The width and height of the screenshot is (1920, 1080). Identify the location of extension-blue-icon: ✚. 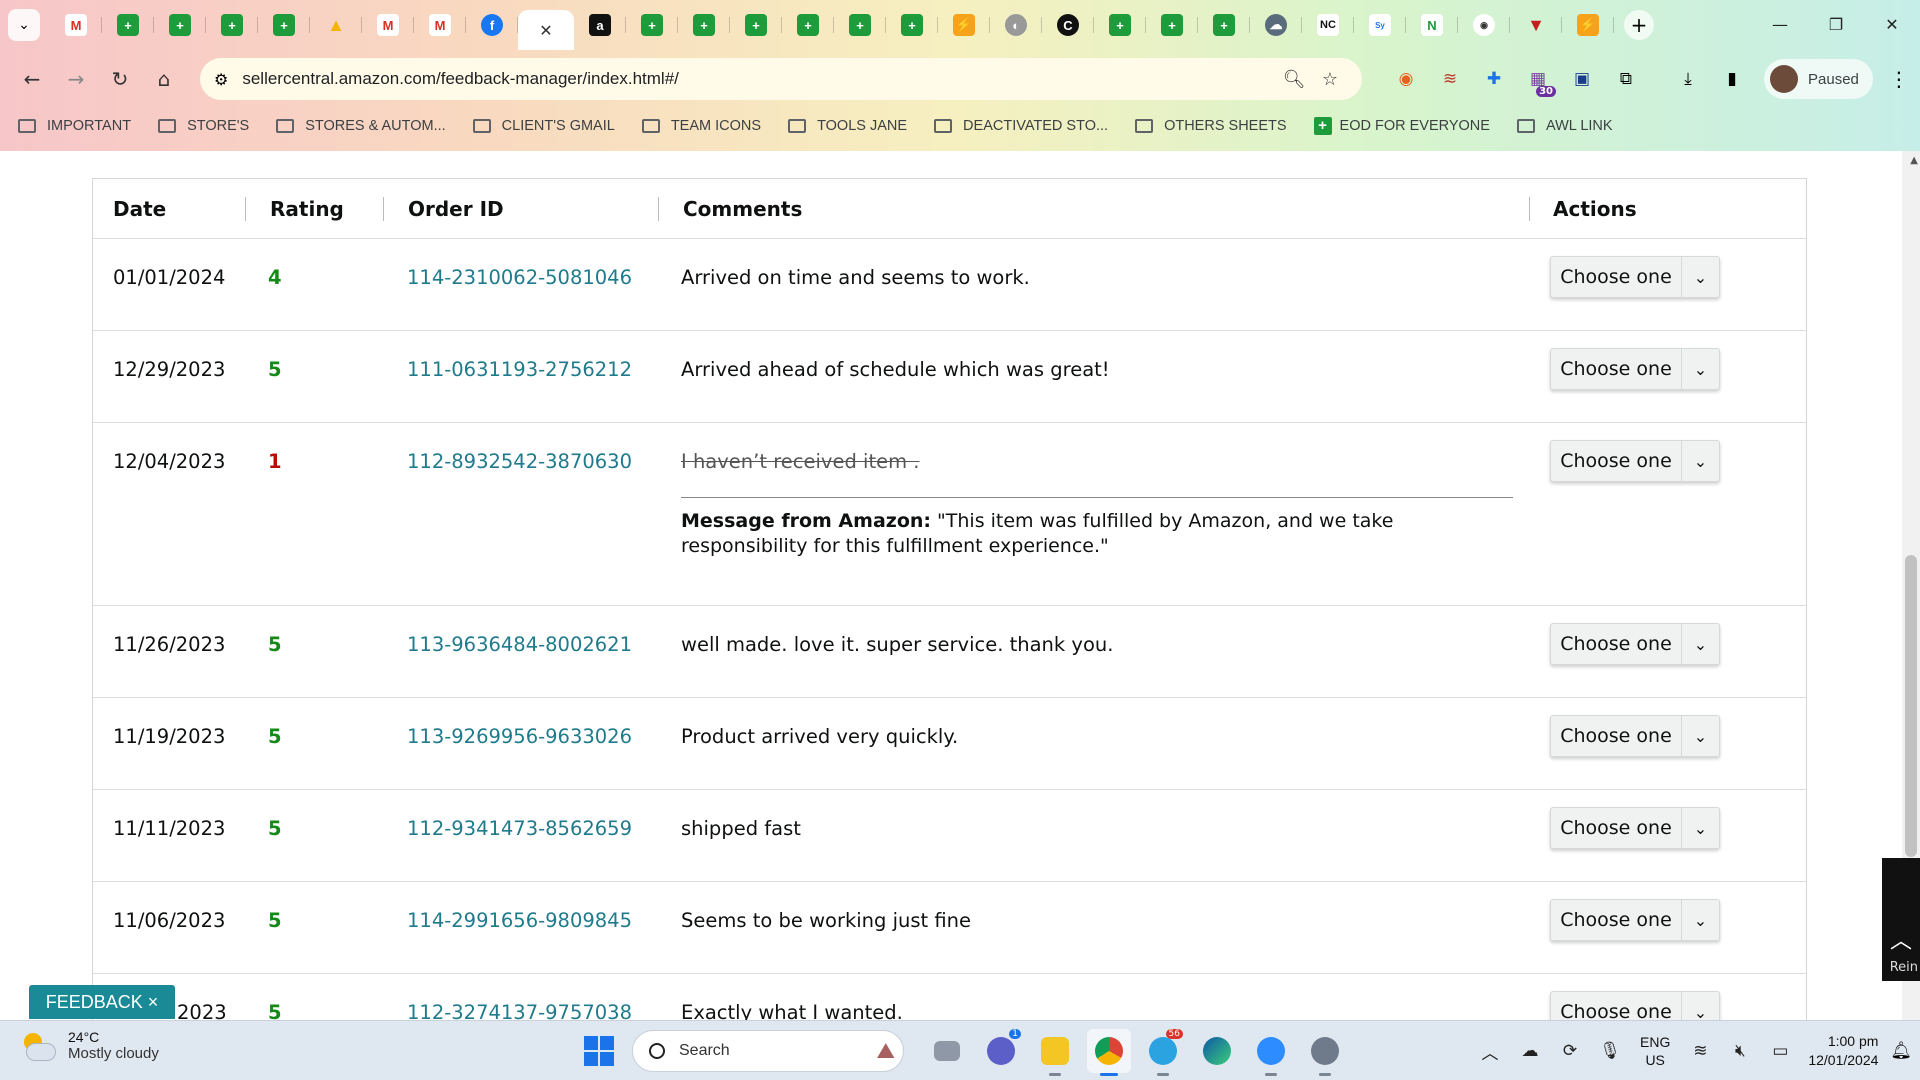
(1494, 79).